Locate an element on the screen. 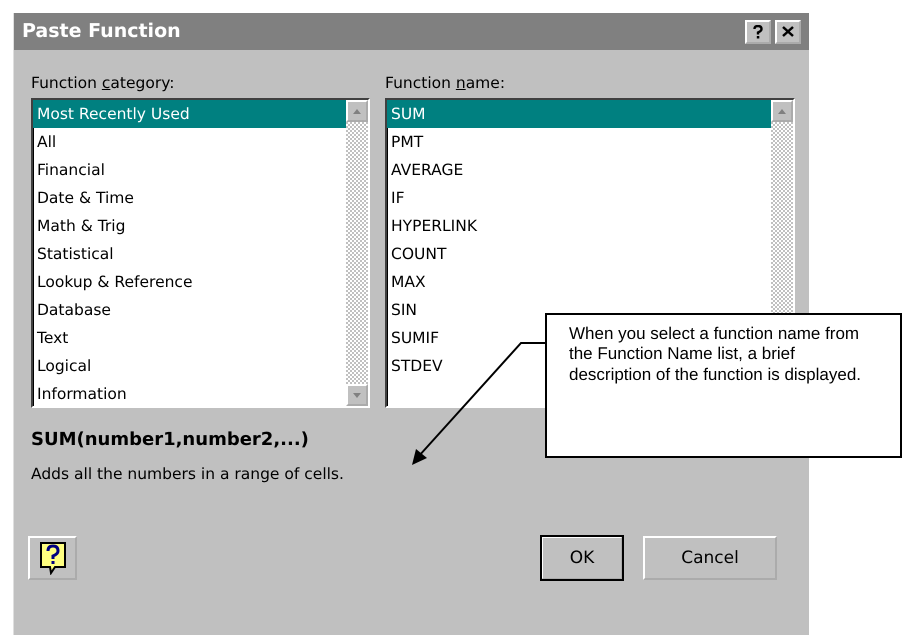 This screenshot has width=905, height=635. list-item: Date & Time is located at coordinates (189, 198).